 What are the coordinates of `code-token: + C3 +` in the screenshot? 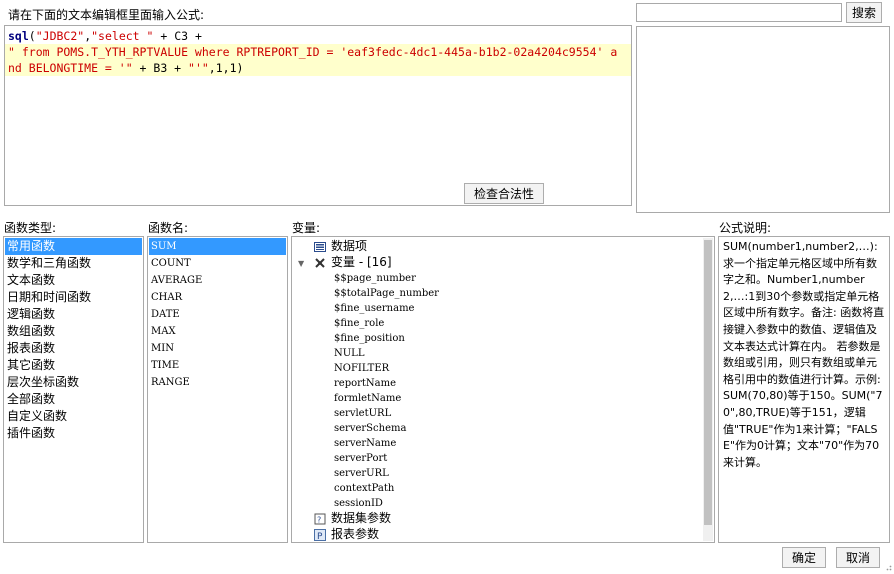 It's located at (177, 36).